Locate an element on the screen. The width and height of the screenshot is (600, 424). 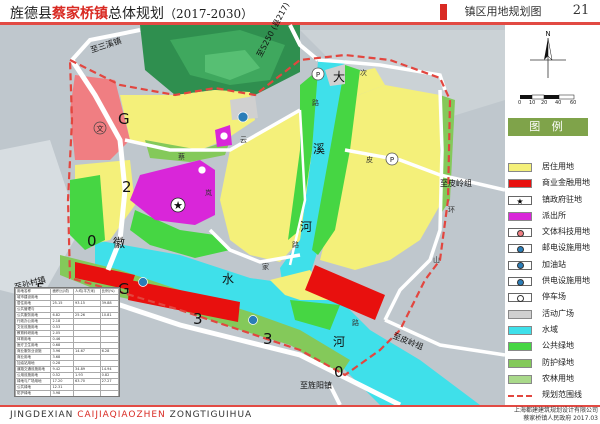
legend-label: 派出所 is located at coordinates (554, 215).